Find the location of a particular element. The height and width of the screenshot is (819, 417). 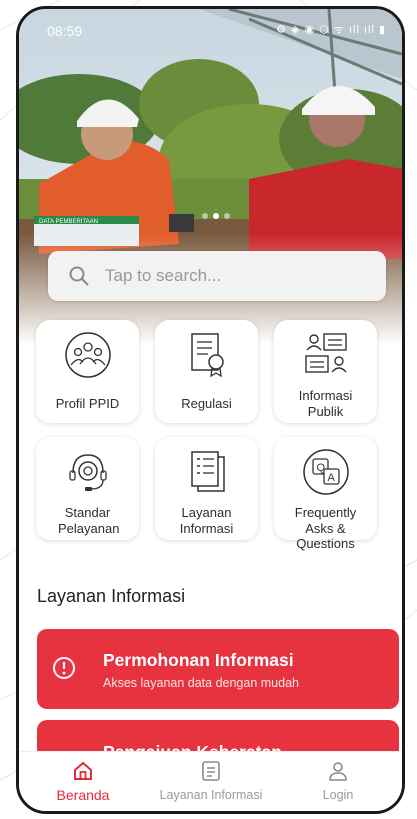

nav-login: Login is located at coordinates (338, 781).